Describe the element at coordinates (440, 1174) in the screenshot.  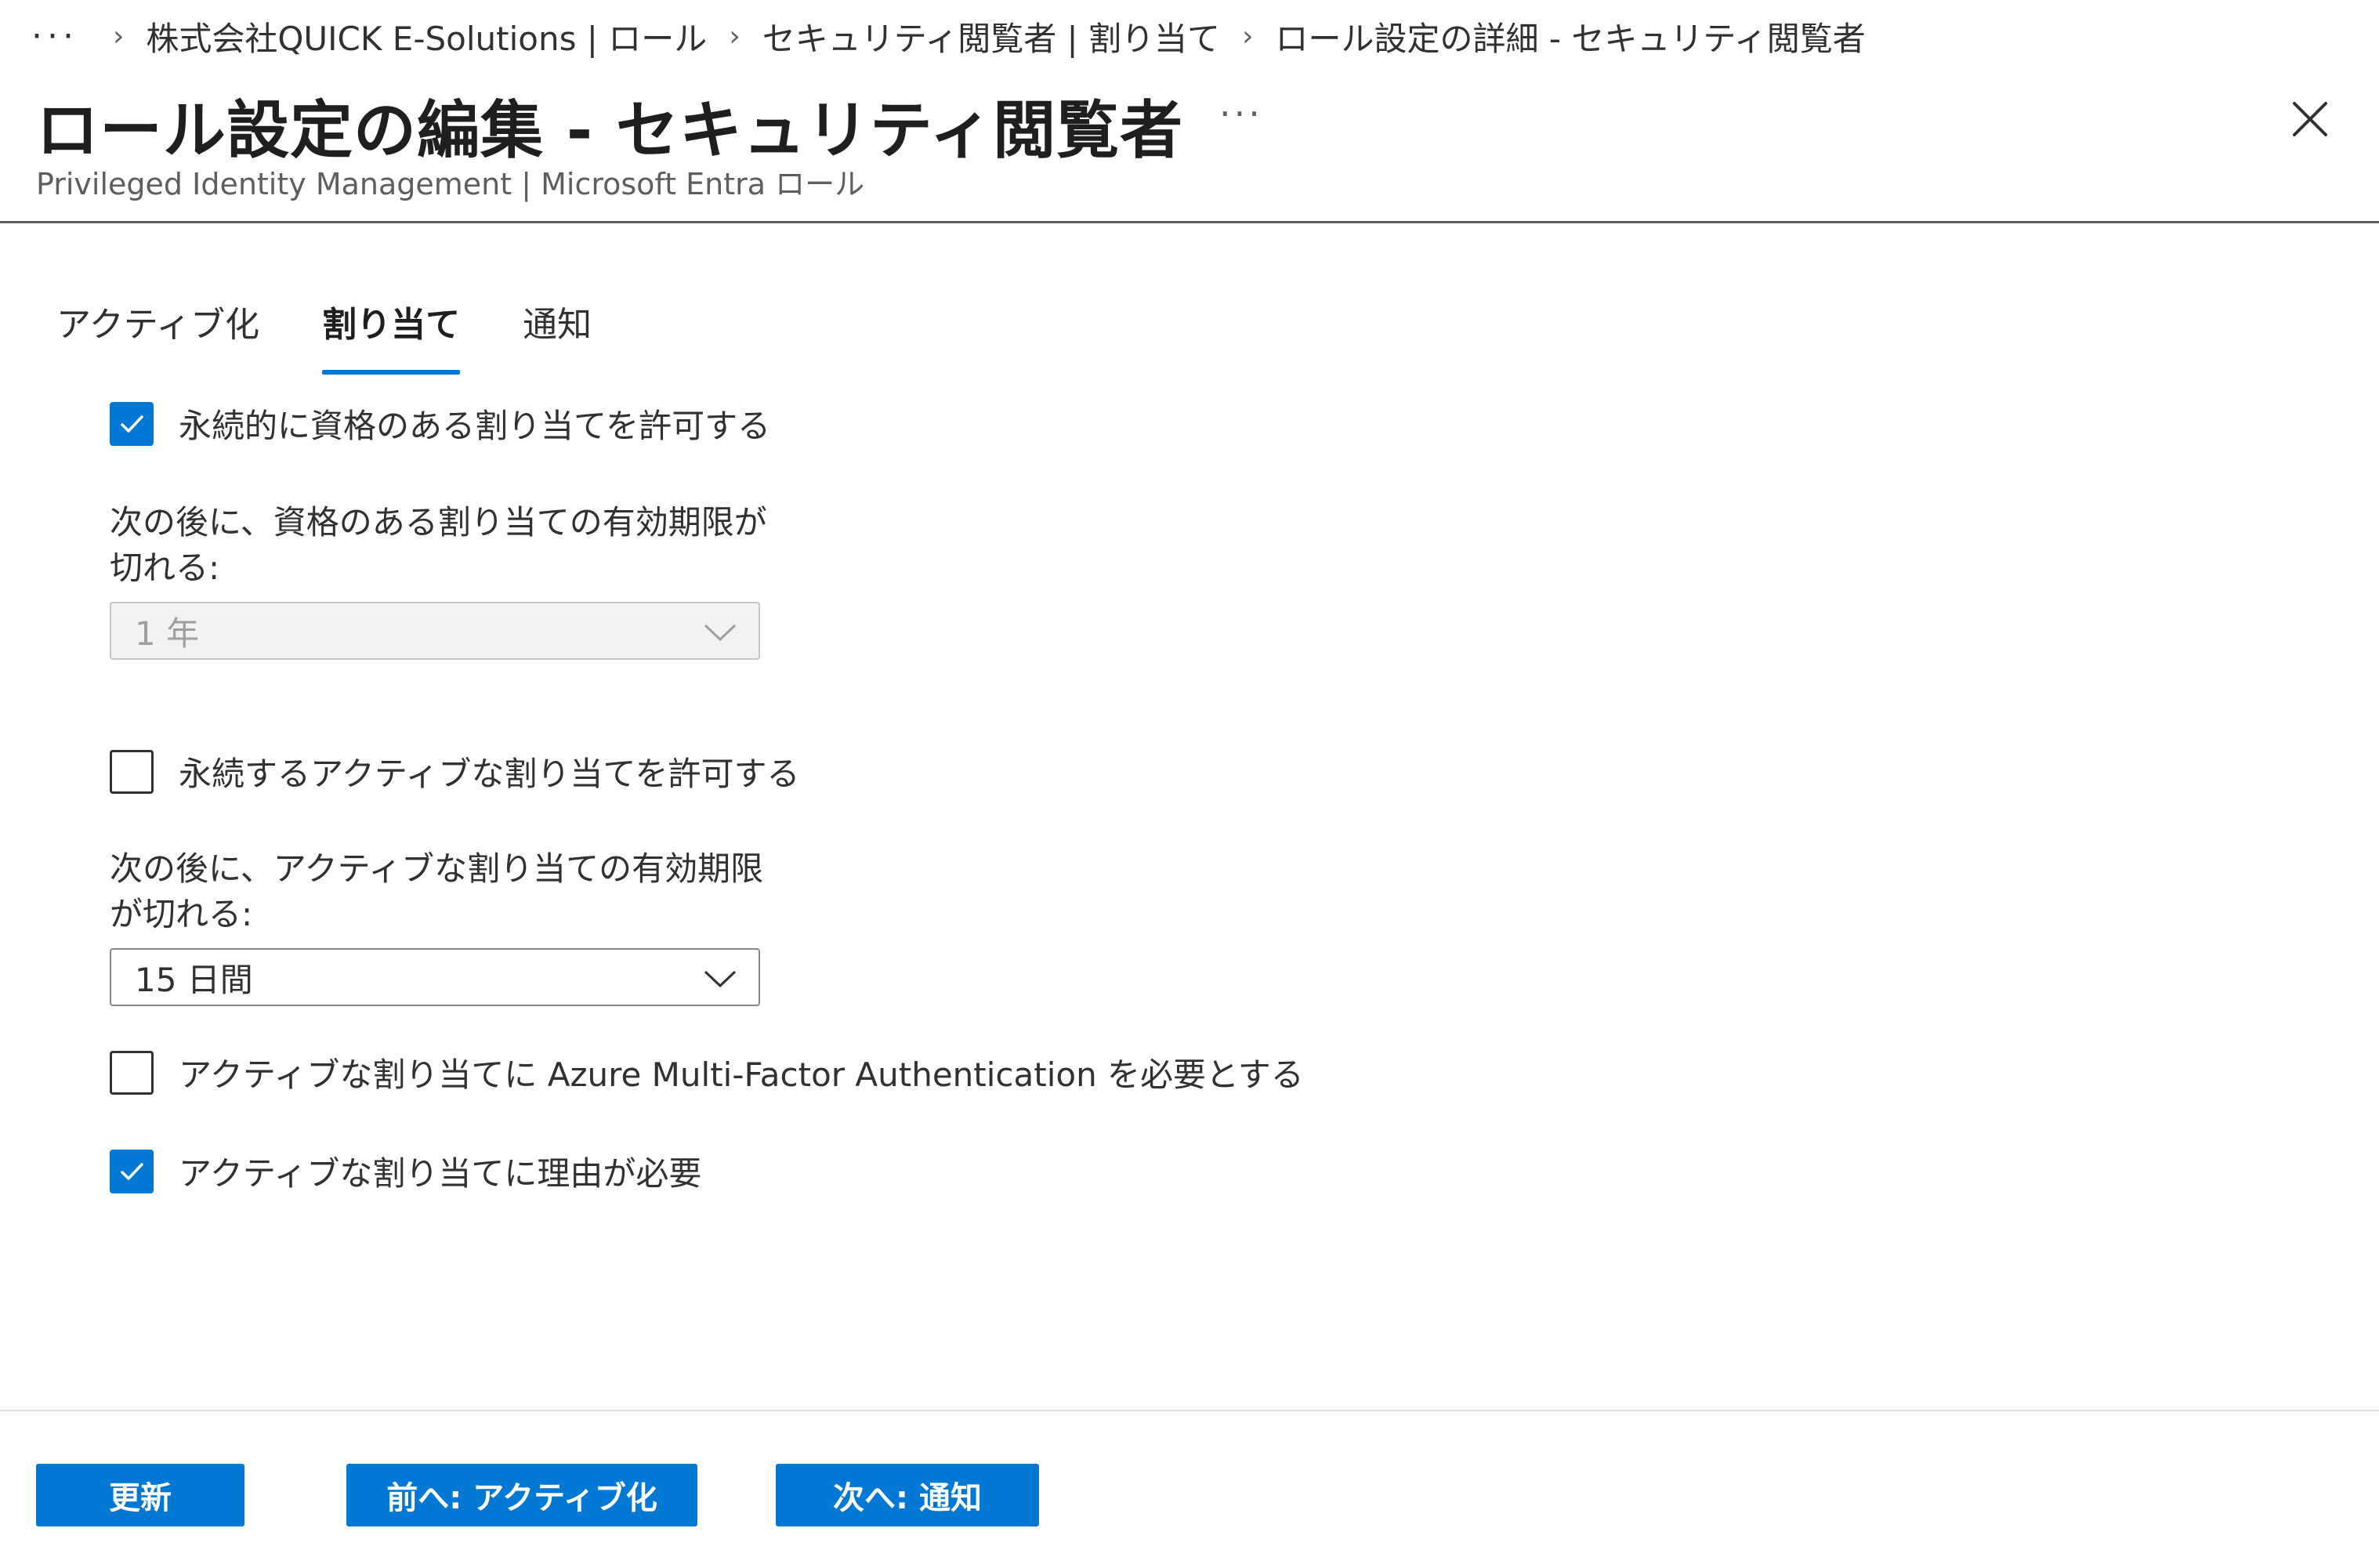
I see `require-justification-label: アクティブな割り当てに理由が必要` at that location.